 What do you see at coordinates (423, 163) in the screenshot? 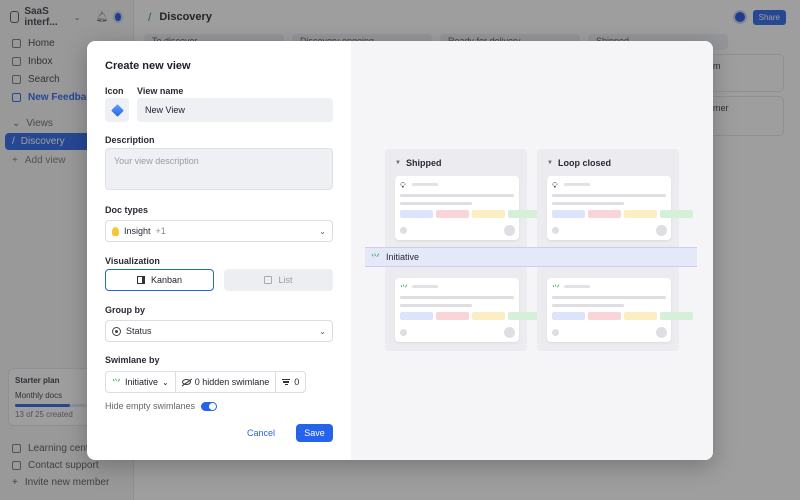
I see `preview-column-title: Shipped` at bounding box center [423, 163].